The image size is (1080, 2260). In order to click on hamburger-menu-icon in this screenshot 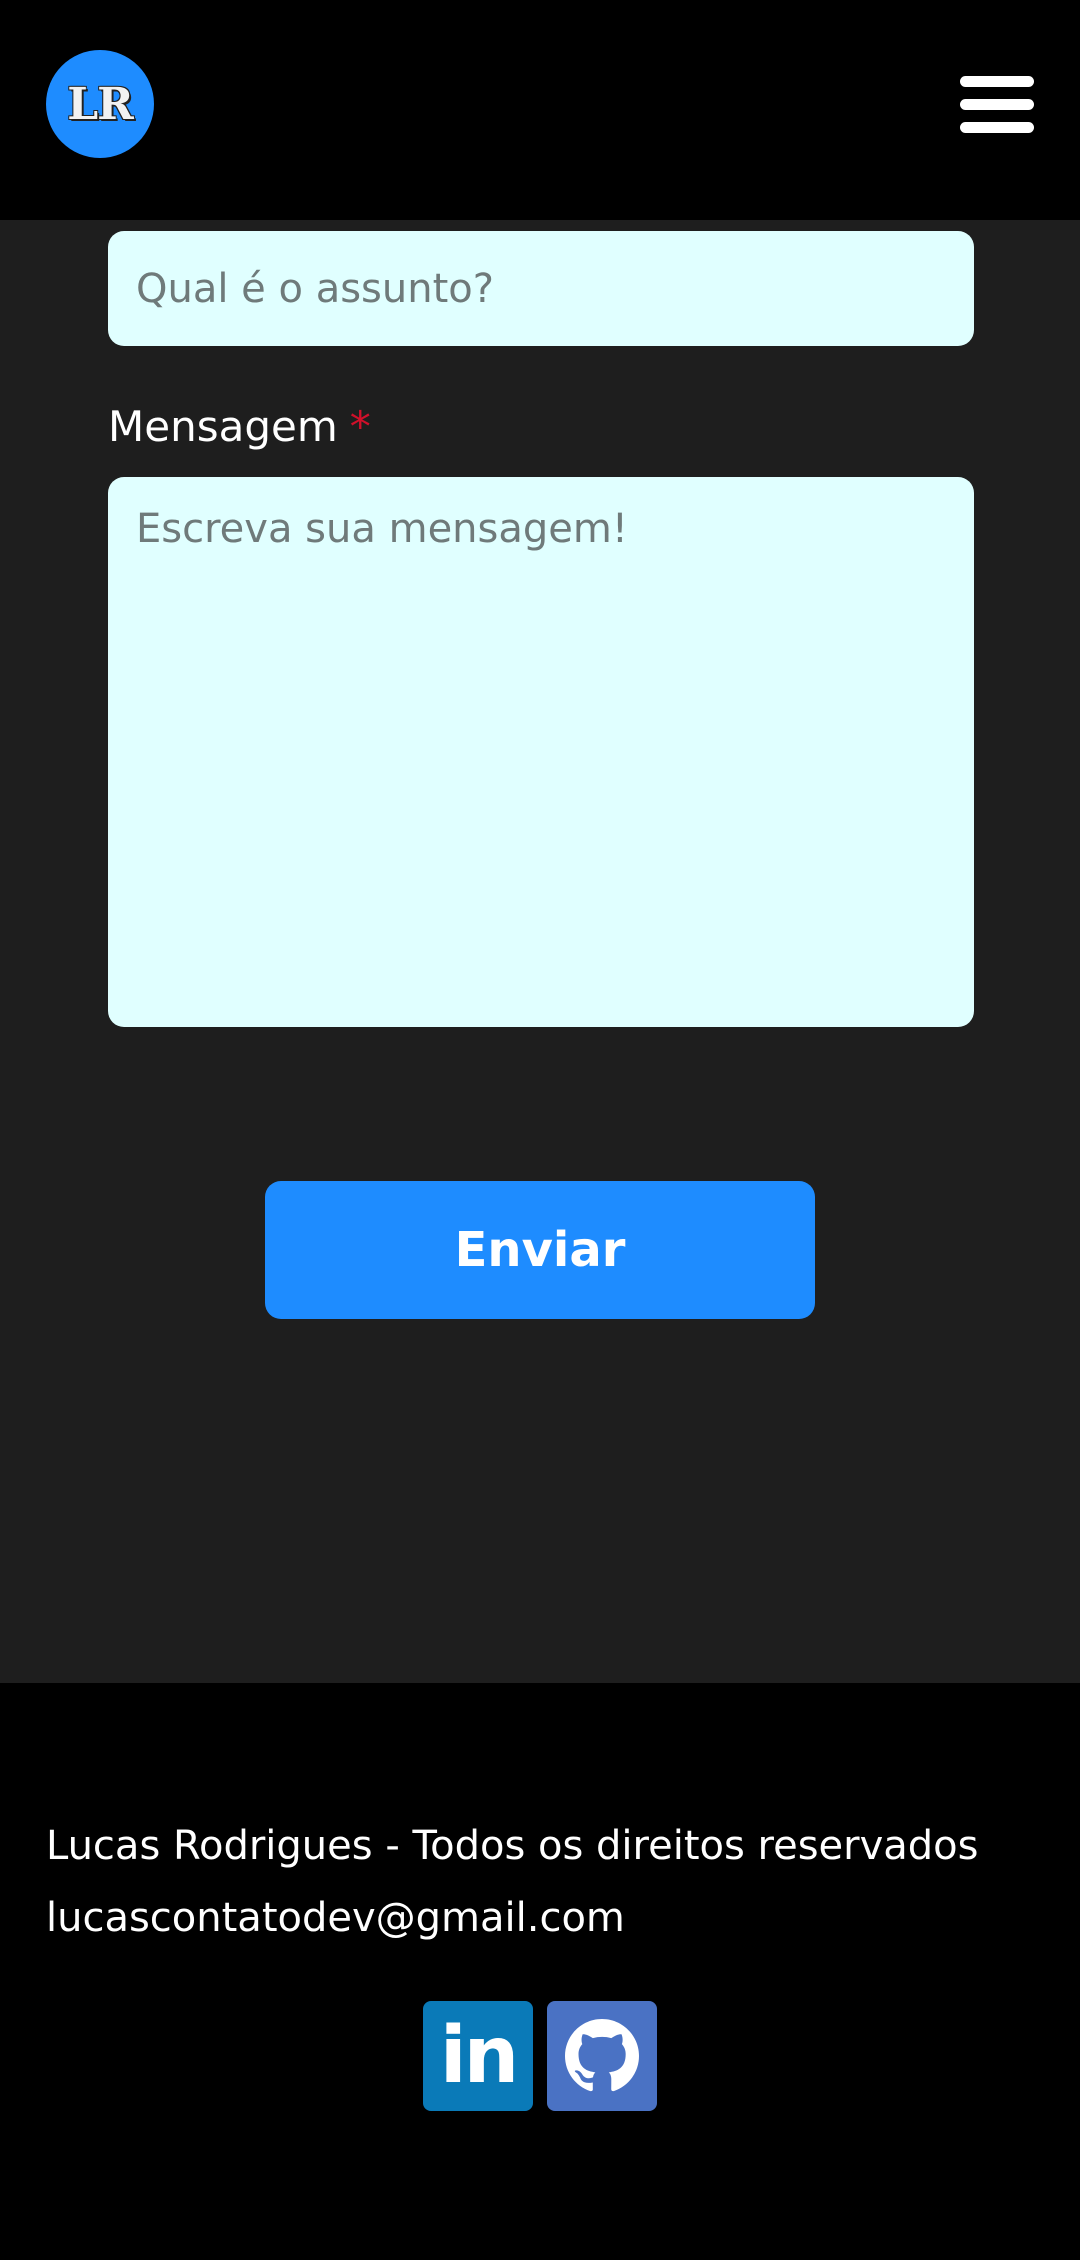, I will do `click(998, 105)`.